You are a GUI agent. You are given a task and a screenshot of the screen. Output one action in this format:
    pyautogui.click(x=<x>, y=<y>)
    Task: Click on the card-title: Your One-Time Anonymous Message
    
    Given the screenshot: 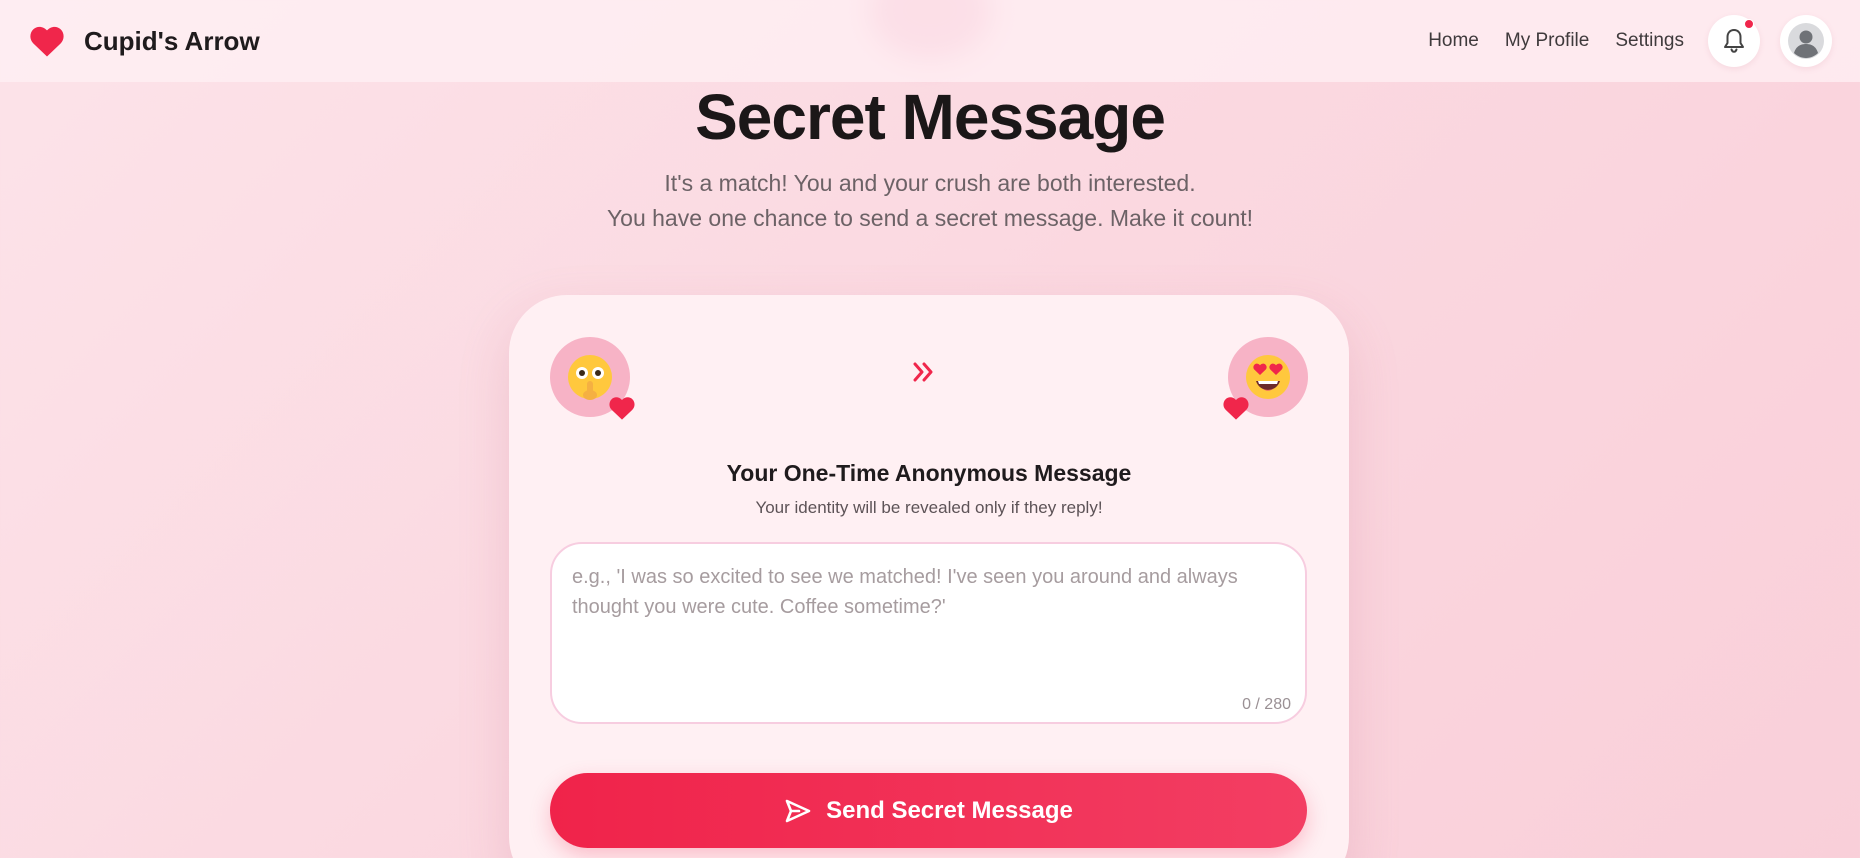 What is the action you would take?
    pyautogui.click(x=929, y=473)
    